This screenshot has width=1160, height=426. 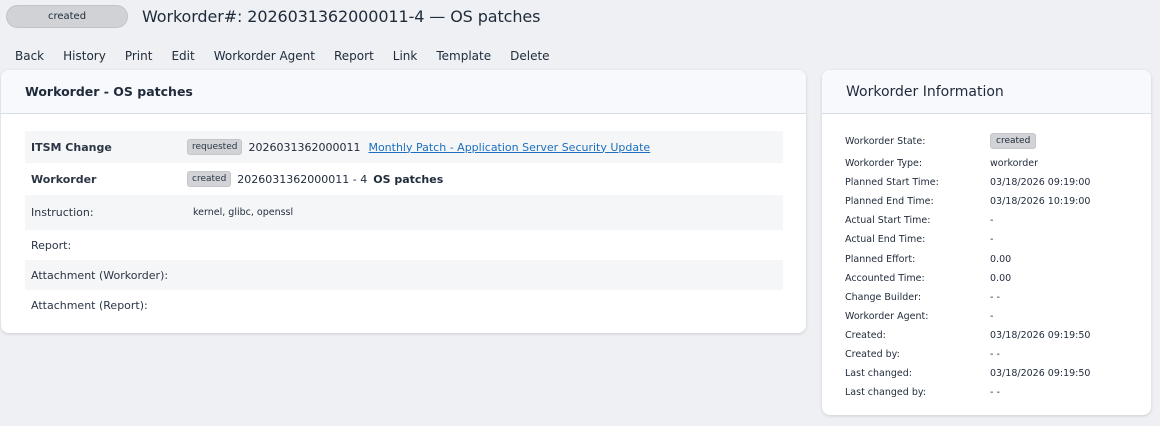 I want to click on info-row-planned-end: Planned End Time: 03/18/2026 10:19:00, so click(x=990, y=201).